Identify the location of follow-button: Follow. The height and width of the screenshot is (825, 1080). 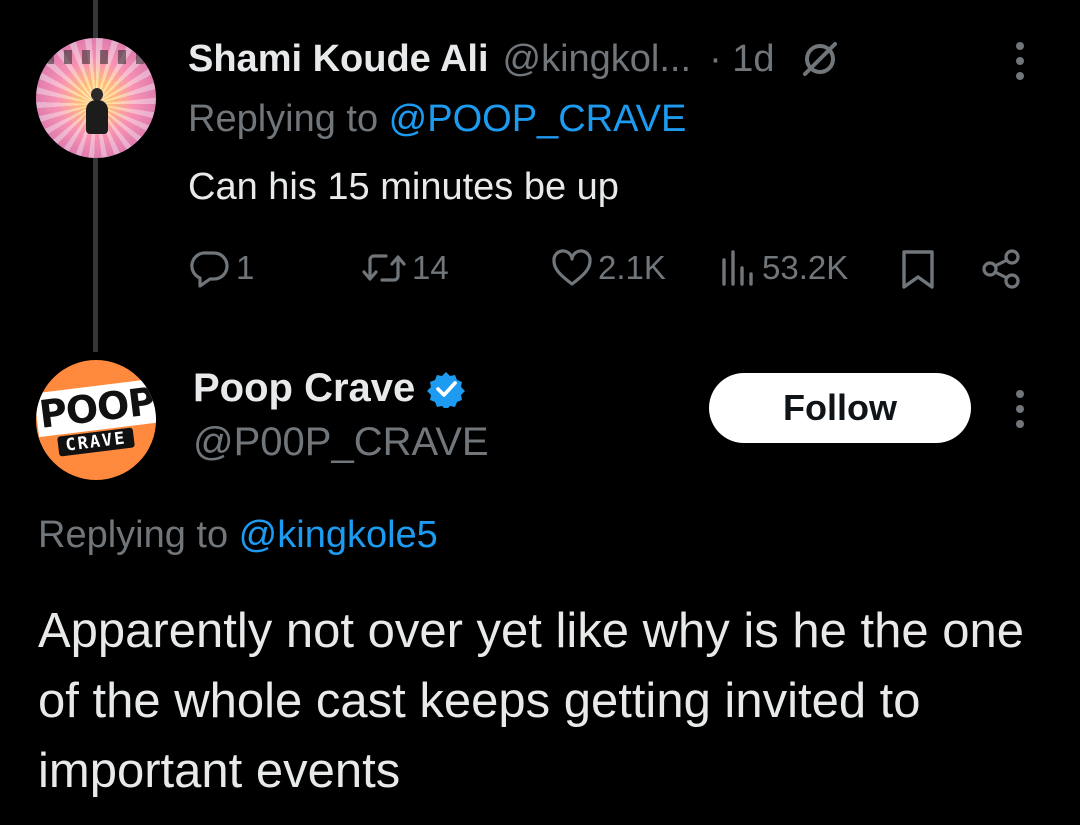
(840, 408).